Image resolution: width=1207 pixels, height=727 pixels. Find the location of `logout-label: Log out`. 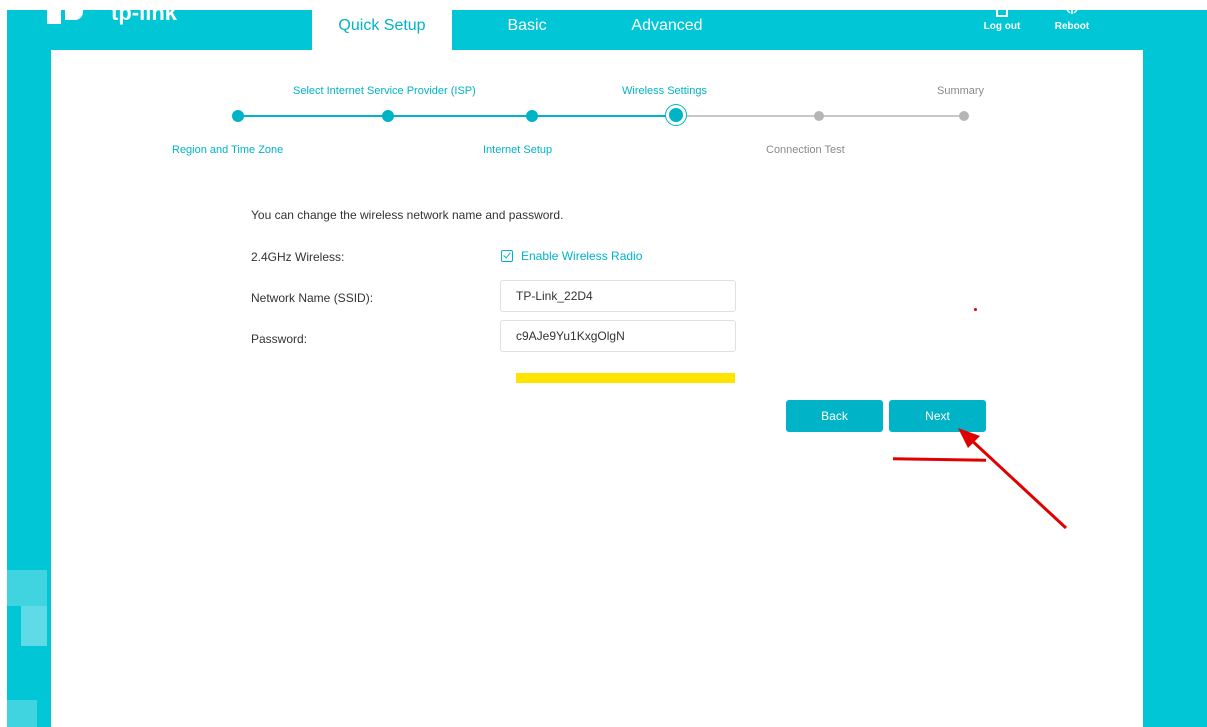

logout-label: Log out is located at coordinates (1002, 26).